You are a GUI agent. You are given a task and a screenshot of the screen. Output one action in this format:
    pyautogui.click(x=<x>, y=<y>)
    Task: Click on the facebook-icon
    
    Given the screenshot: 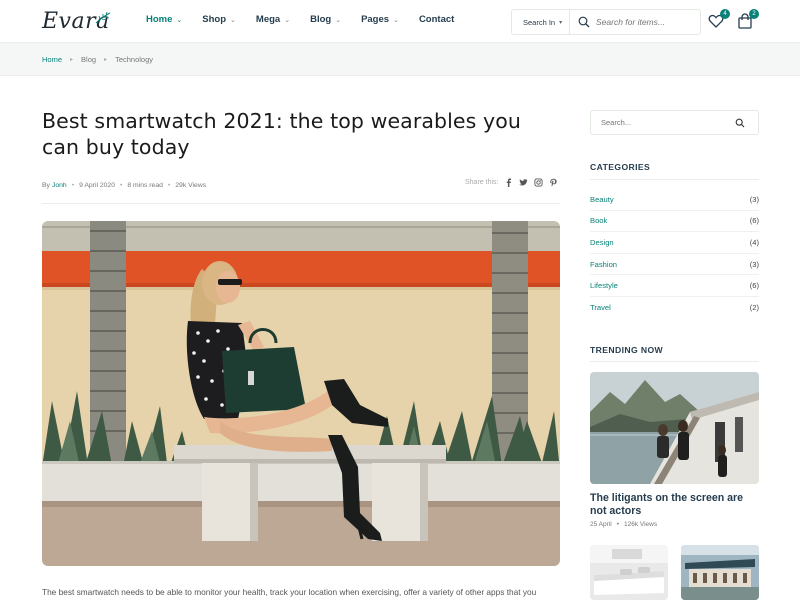 What is the action you would take?
    pyautogui.click(x=508, y=182)
    